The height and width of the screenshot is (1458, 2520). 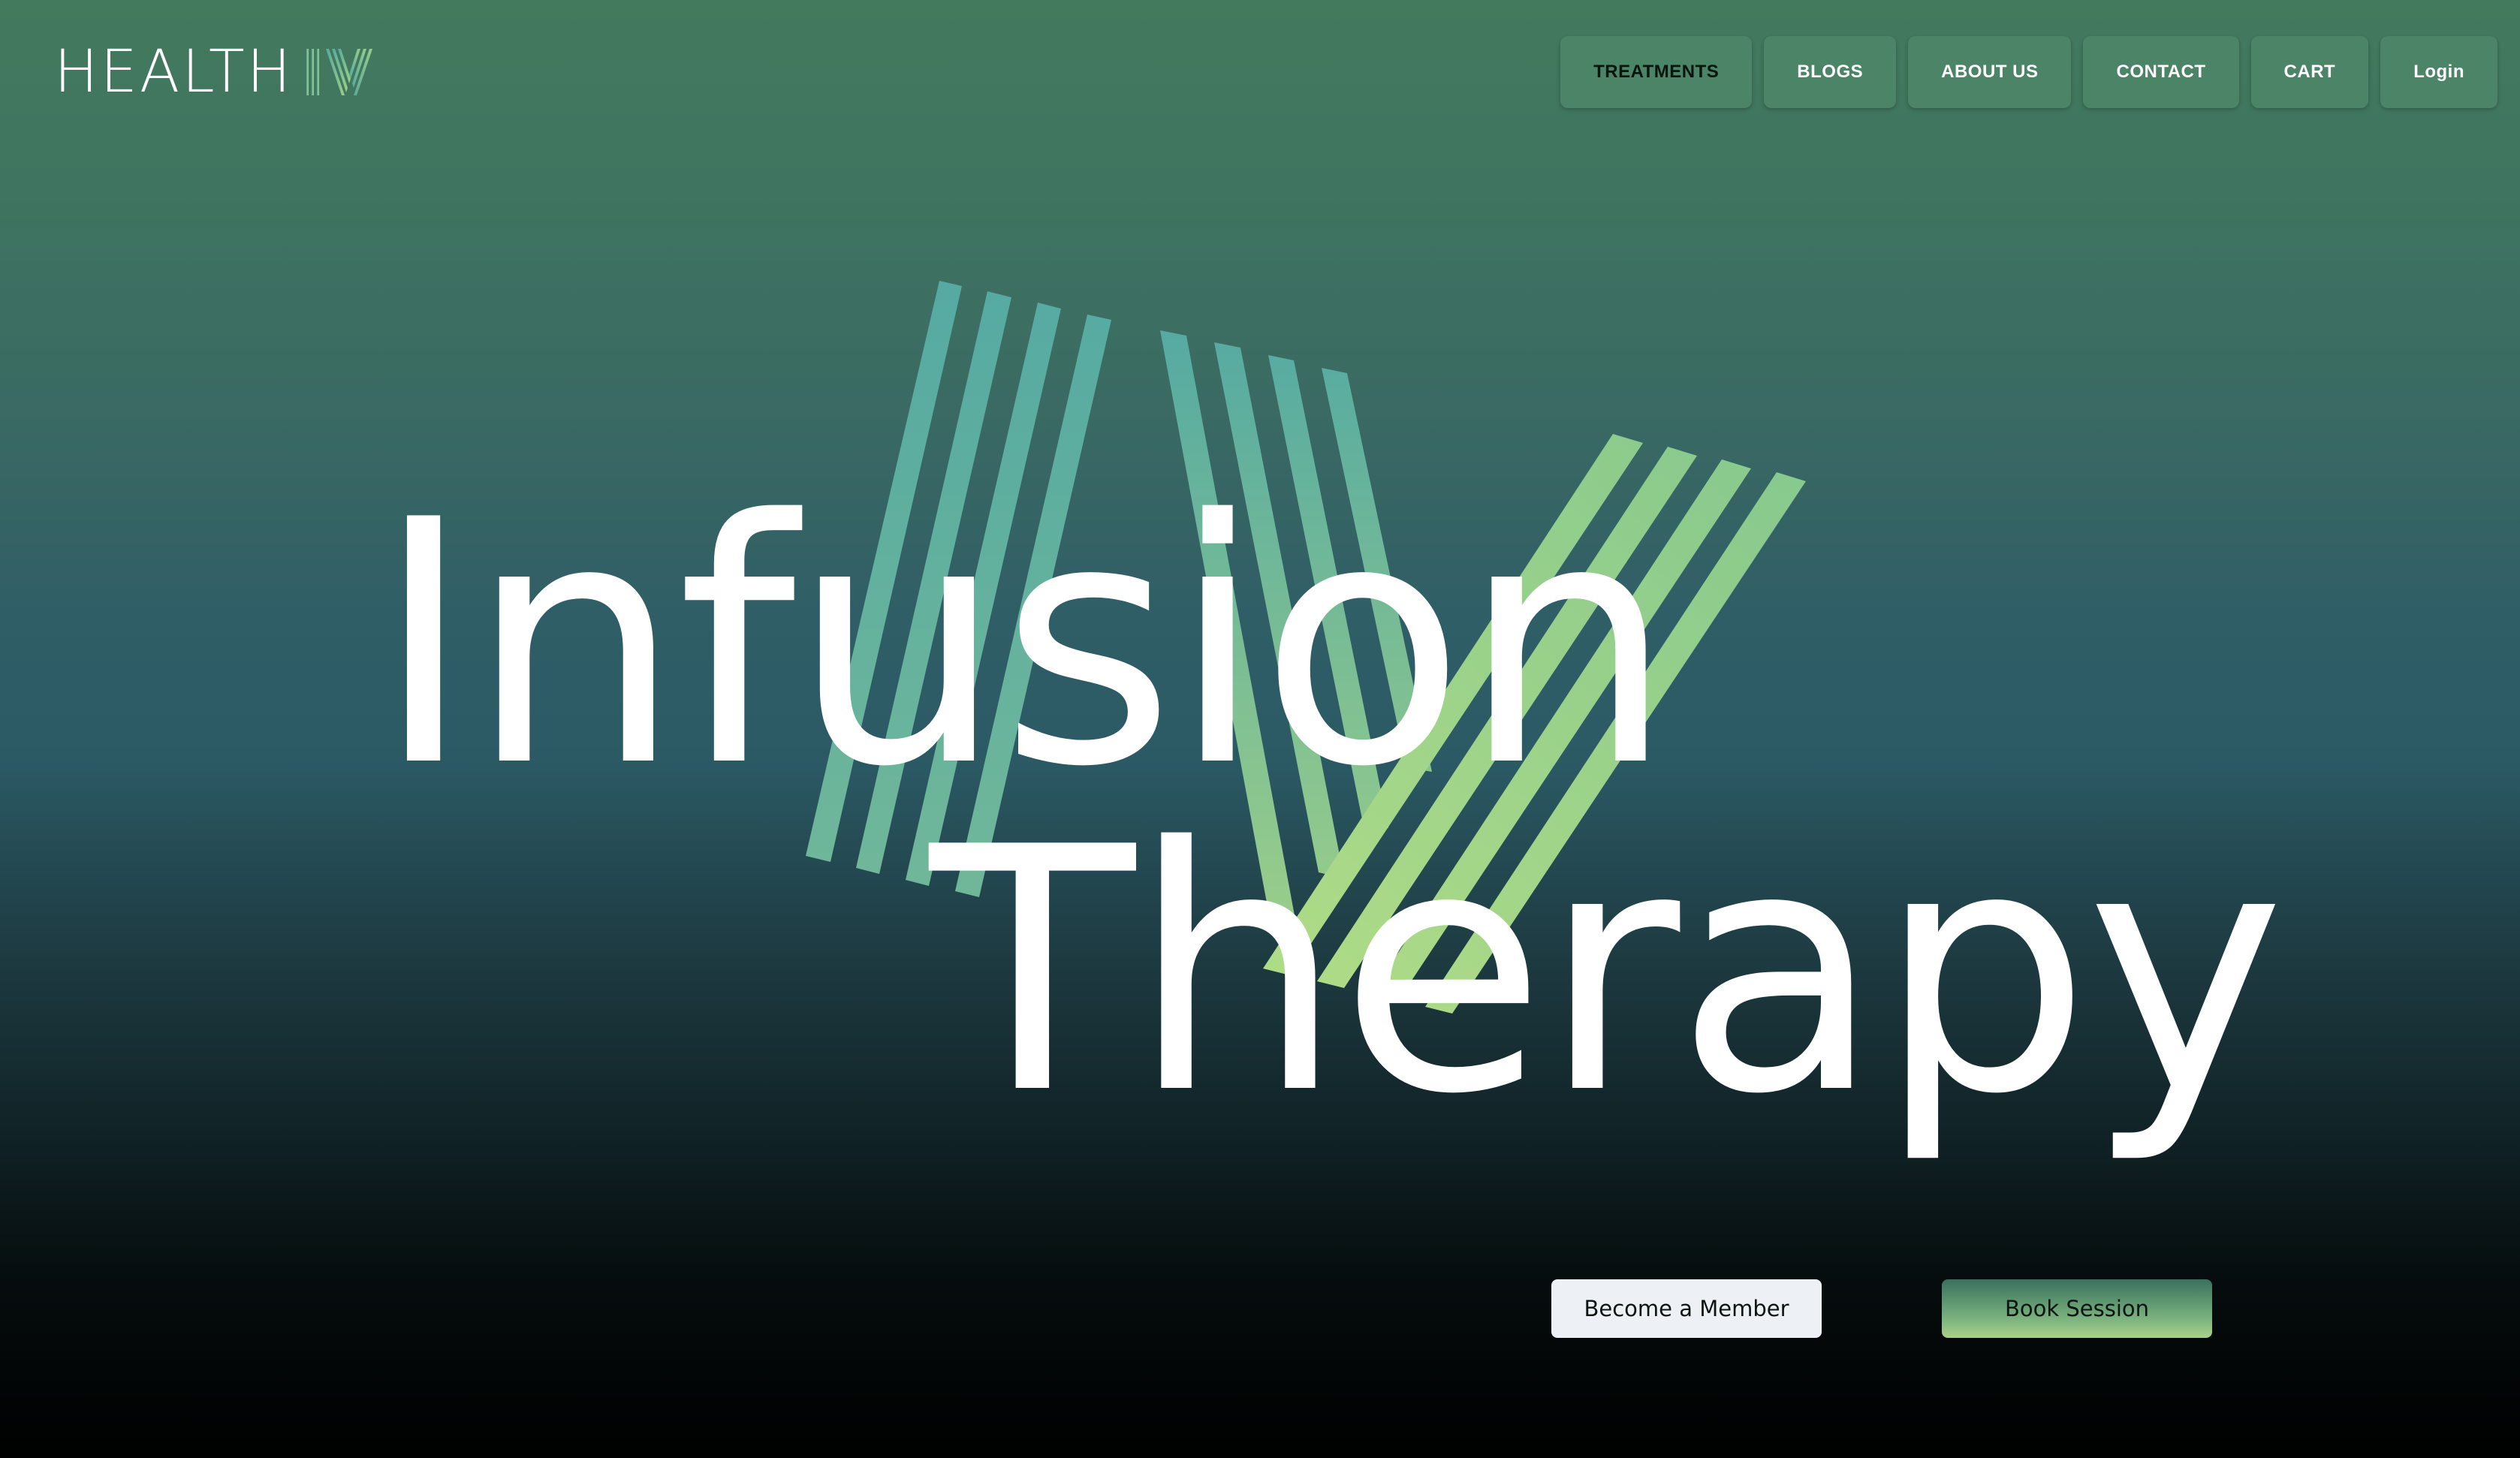 What do you see at coordinates (1686, 1308) in the screenshot?
I see `become-member-button: Become a Member` at bounding box center [1686, 1308].